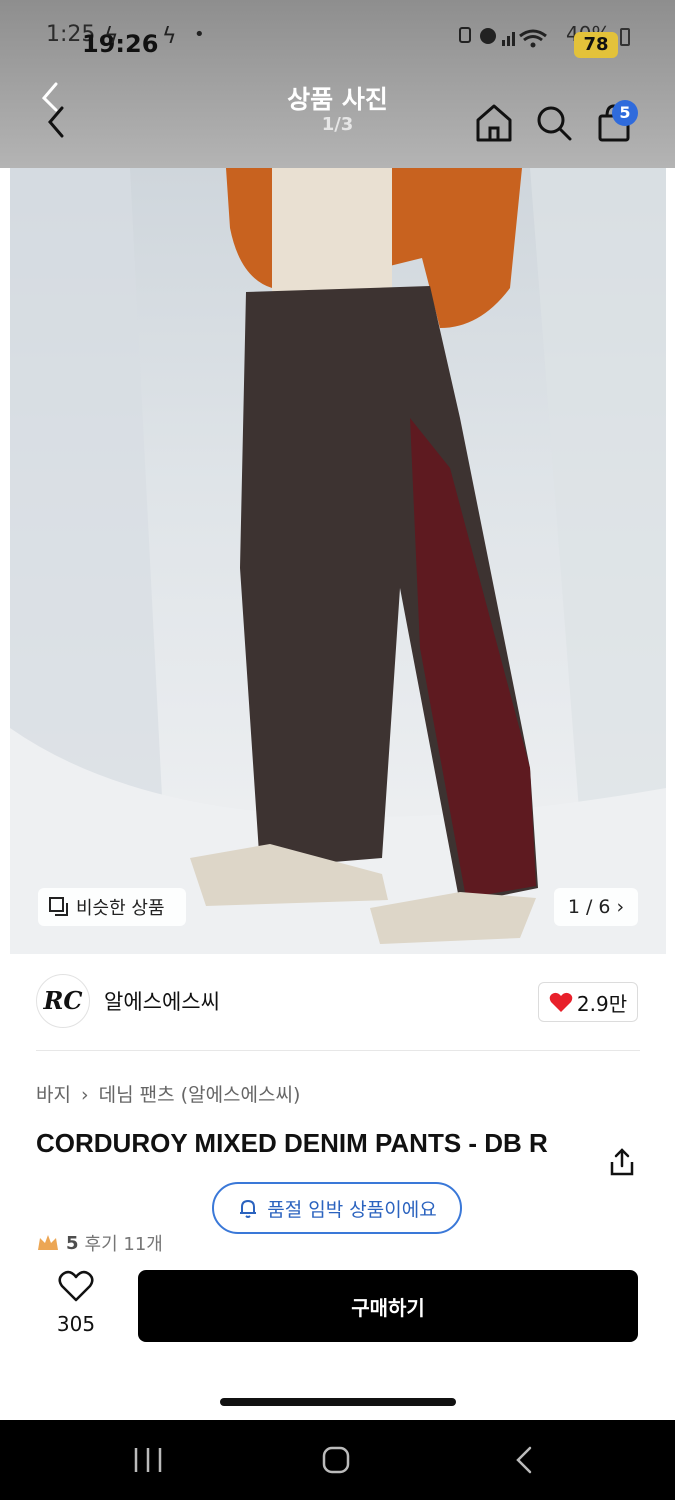  What do you see at coordinates (336, 1460) in the screenshot?
I see `home-nav-icon` at bounding box center [336, 1460].